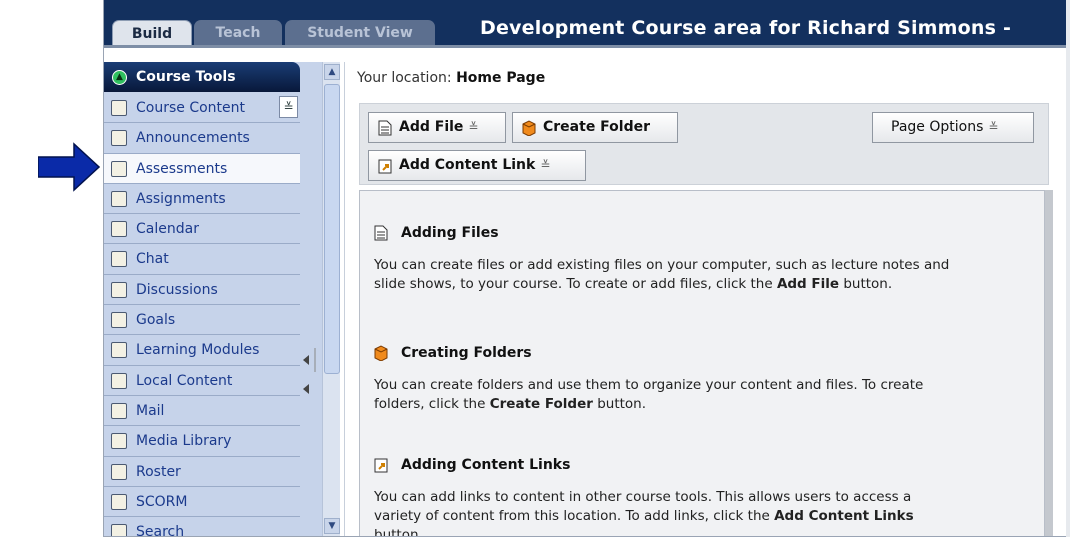 Image resolution: width=1070 pixels, height=537 pixels. Describe the element at coordinates (119, 108) in the screenshot. I see `home-icon` at that location.